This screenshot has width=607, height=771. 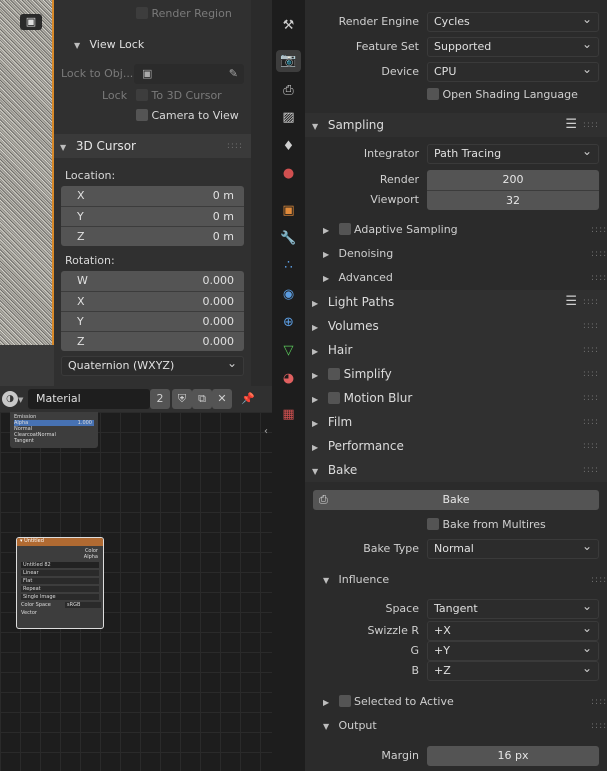 What do you see at coordinates (179, 95) in the screenshot?
I see `to-3d-cursor-option: To 3D Cursor` at bounding box center [179, 95].